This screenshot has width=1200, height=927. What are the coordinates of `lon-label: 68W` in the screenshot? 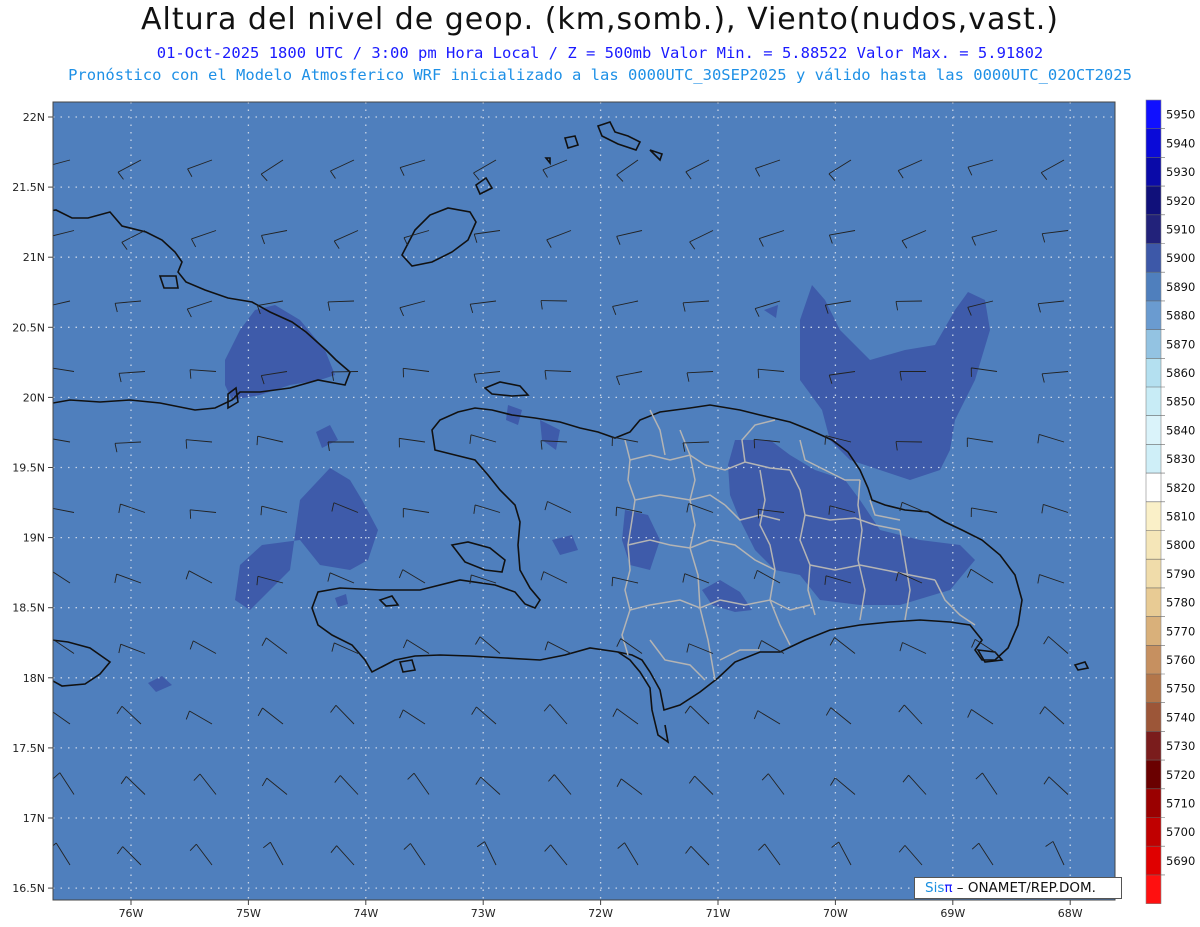 It's located at (1070, 913).